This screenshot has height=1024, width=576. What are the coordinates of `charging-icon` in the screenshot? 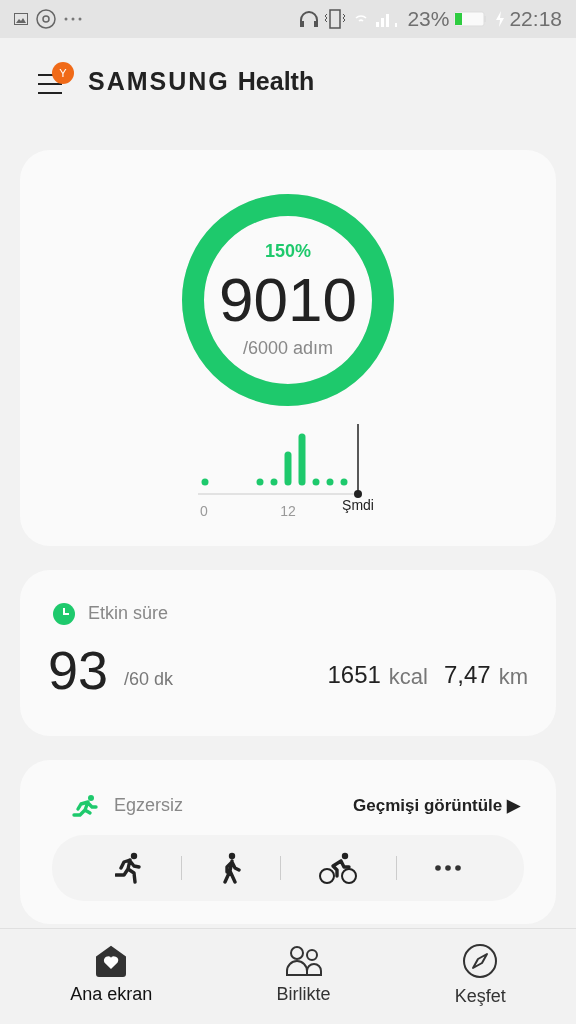 It's located at (500, 19).